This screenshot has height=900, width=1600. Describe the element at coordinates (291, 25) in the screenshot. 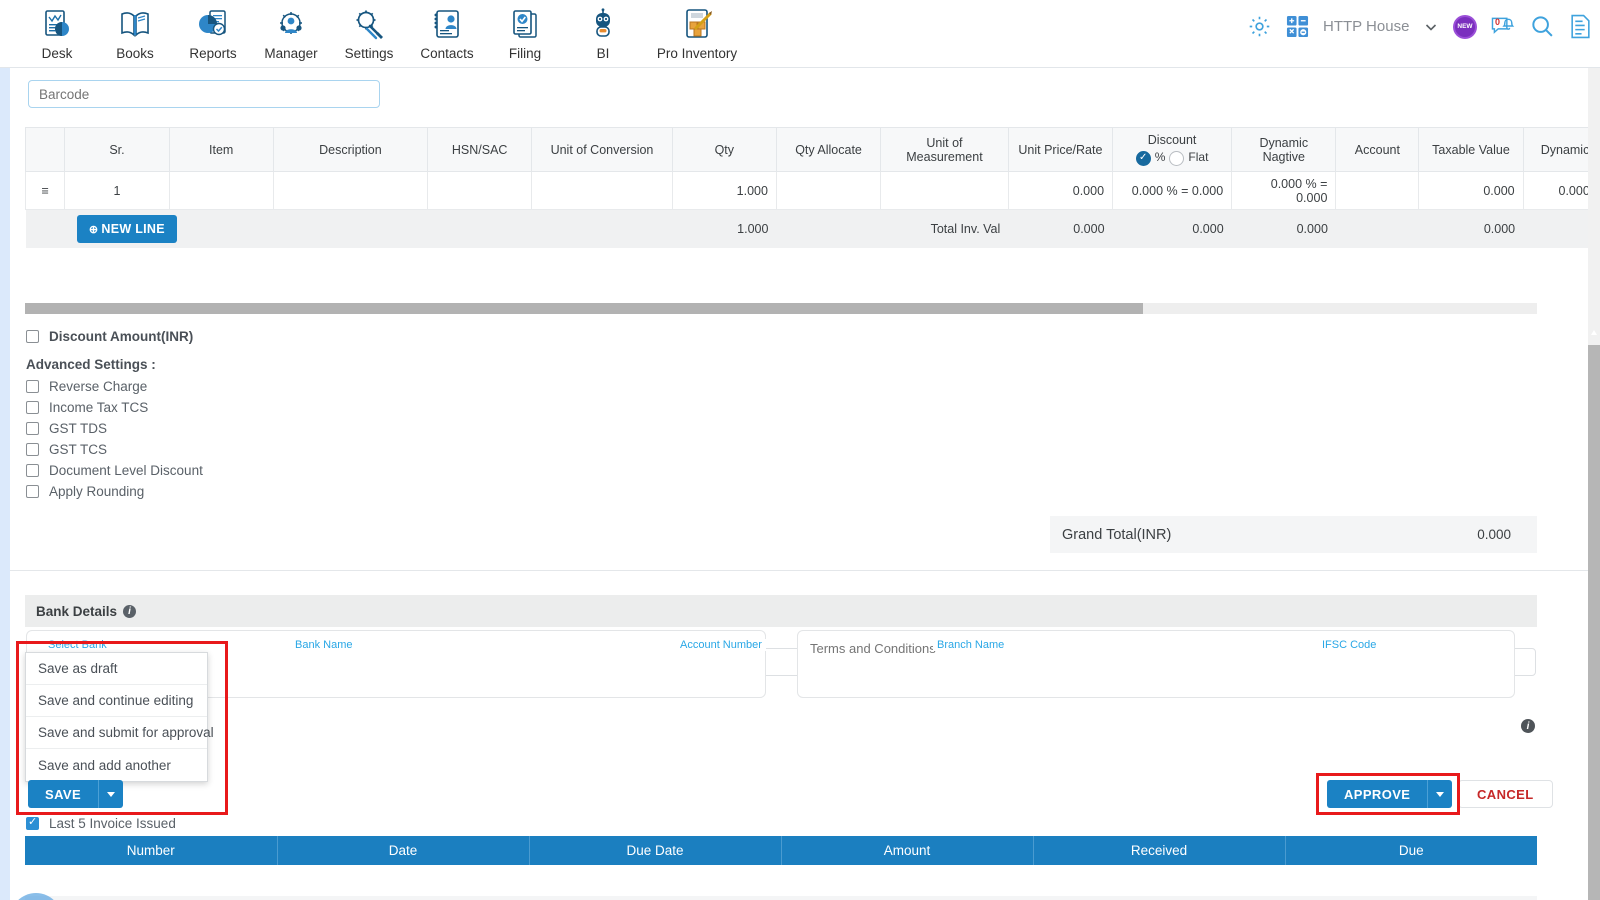

I see `manager-gear-people-icon` at that location.